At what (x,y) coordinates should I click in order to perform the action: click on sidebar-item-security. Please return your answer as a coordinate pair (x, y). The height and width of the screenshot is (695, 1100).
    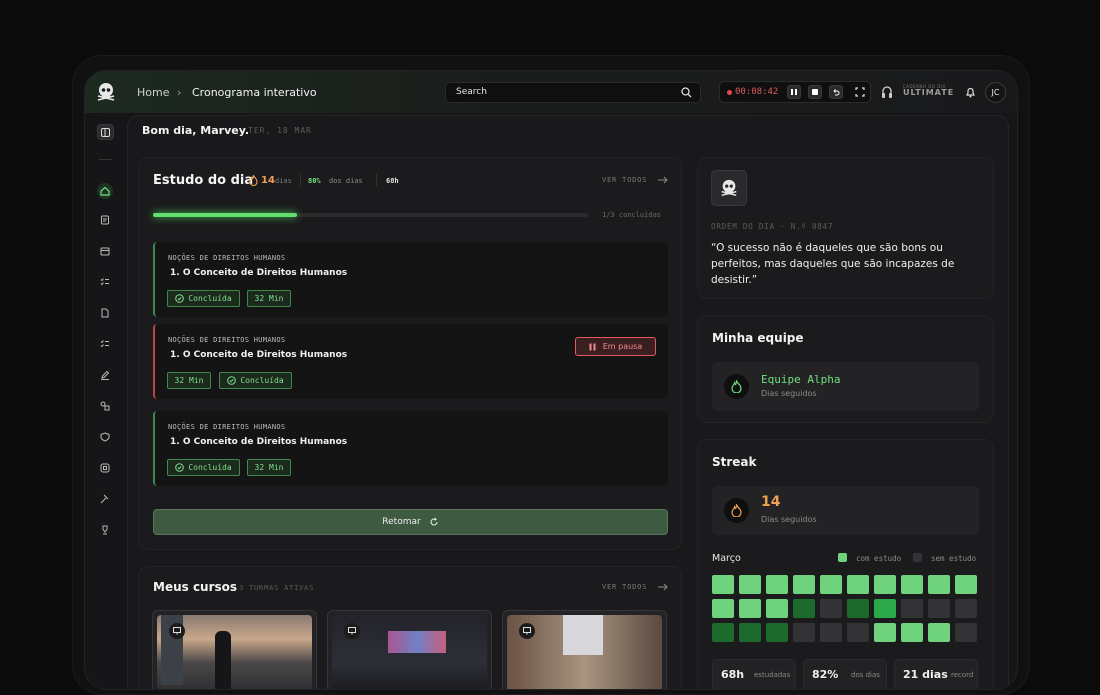
    Looking at the image, I should click on (105, 437).